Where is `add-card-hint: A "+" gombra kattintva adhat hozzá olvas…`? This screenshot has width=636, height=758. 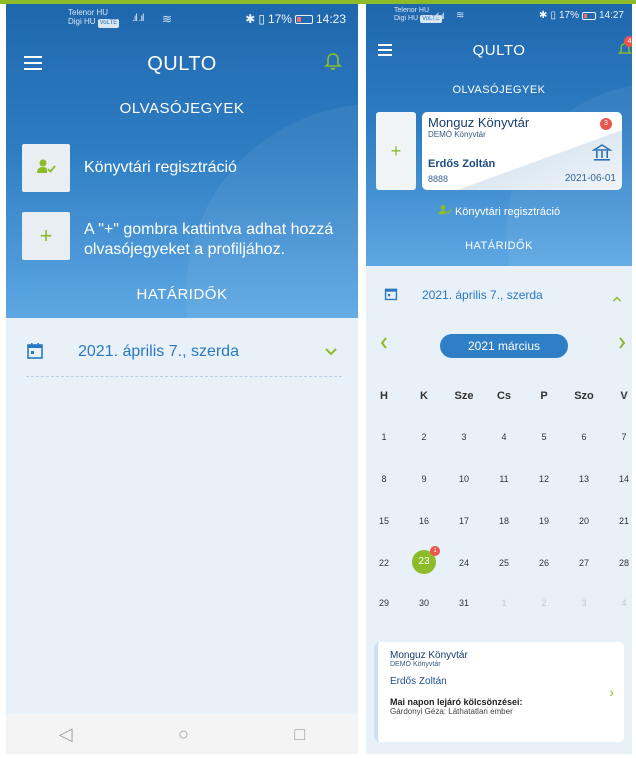
add-card-hint: A "+" gombra kattintva adhat hozzá olvas… is located at coordinates (209, 239).